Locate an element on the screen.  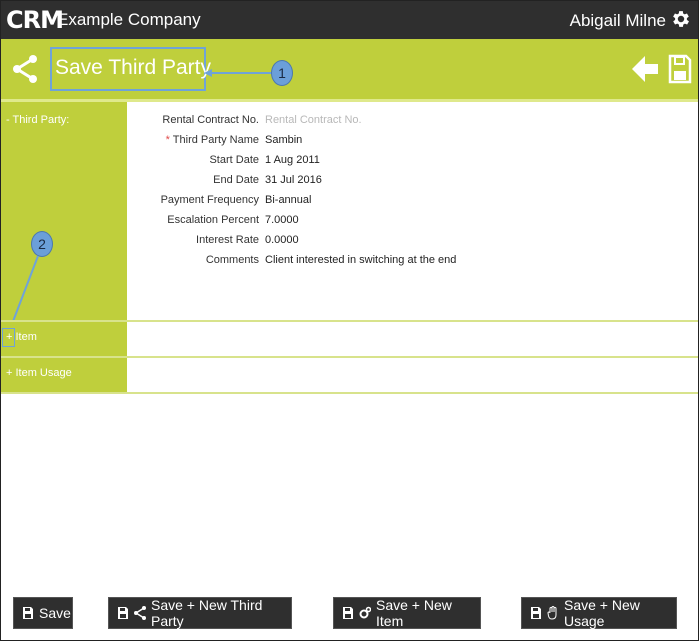
user-name: Abigail Milne is located at coordinates (618, 21).